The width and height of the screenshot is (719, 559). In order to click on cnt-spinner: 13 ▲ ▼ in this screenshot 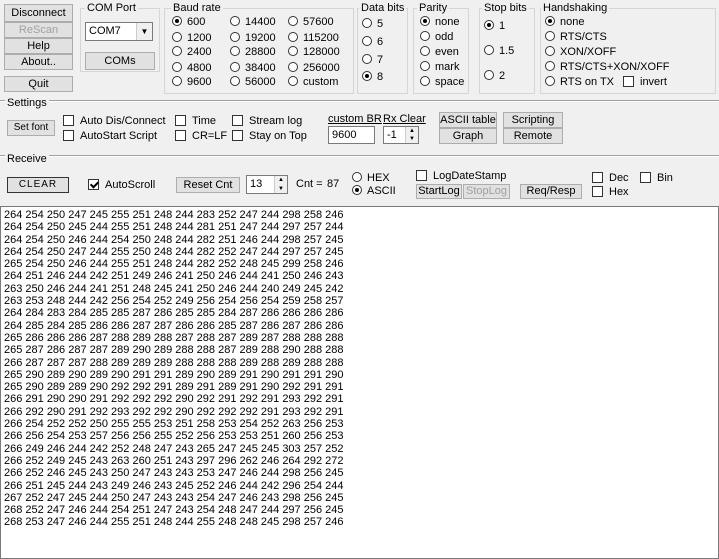, I will do `click(267, 184)`.